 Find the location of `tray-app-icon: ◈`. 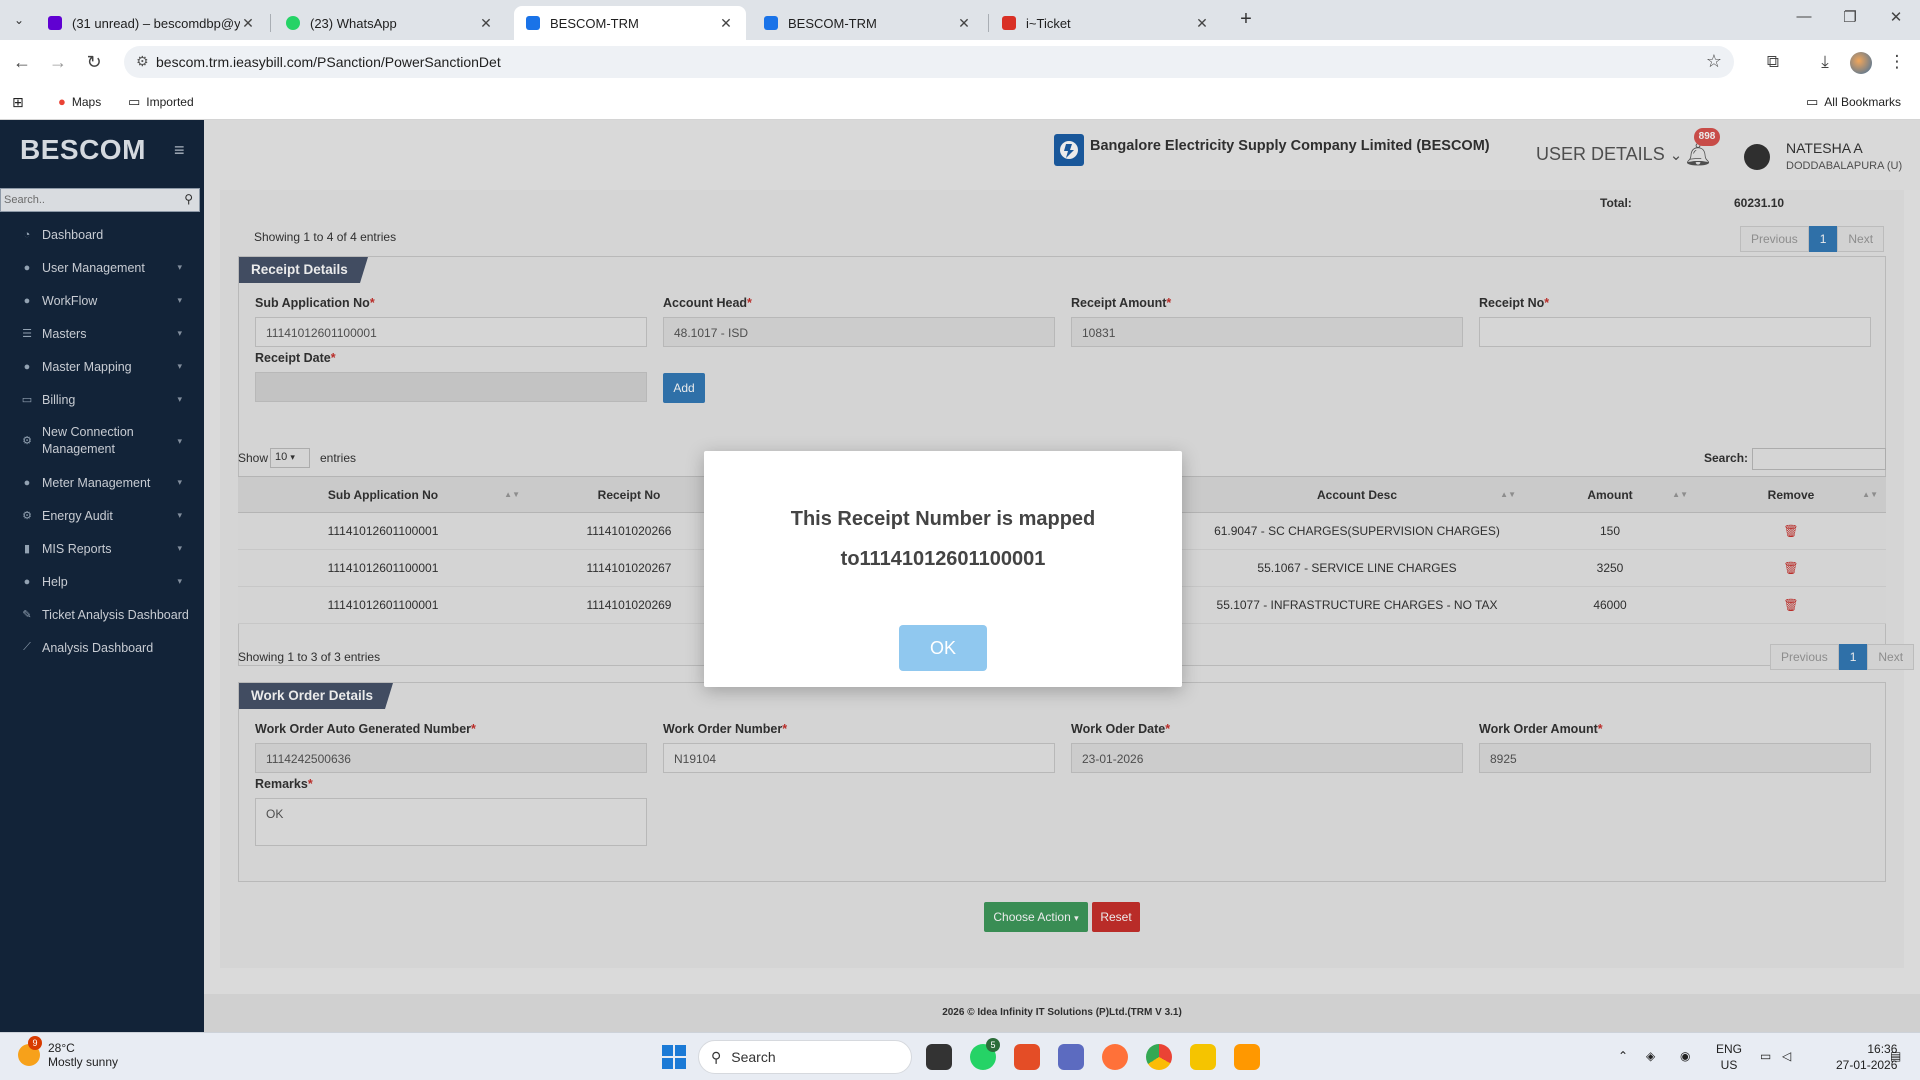

tray-app-icon: ◈ is located at coordinates (1650, 1056).